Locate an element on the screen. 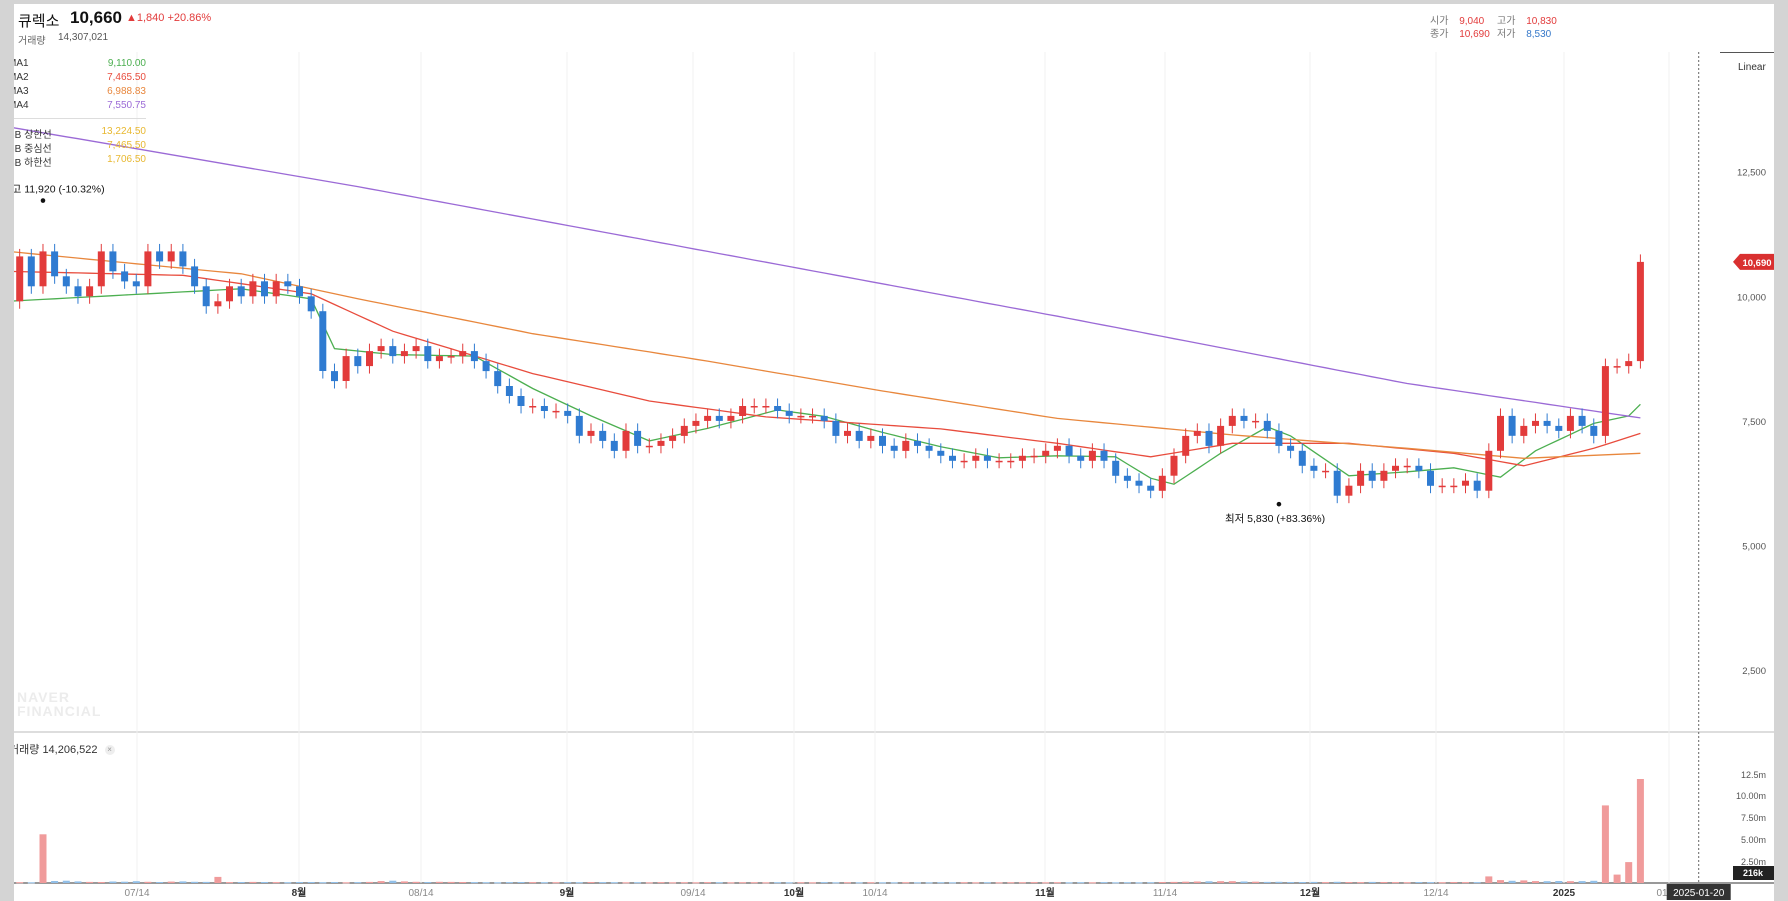 This screenshot has width=1788, height=901. legend-bb-middle: BB 중심선 7,465.50 is located at coordinates (77, 147).